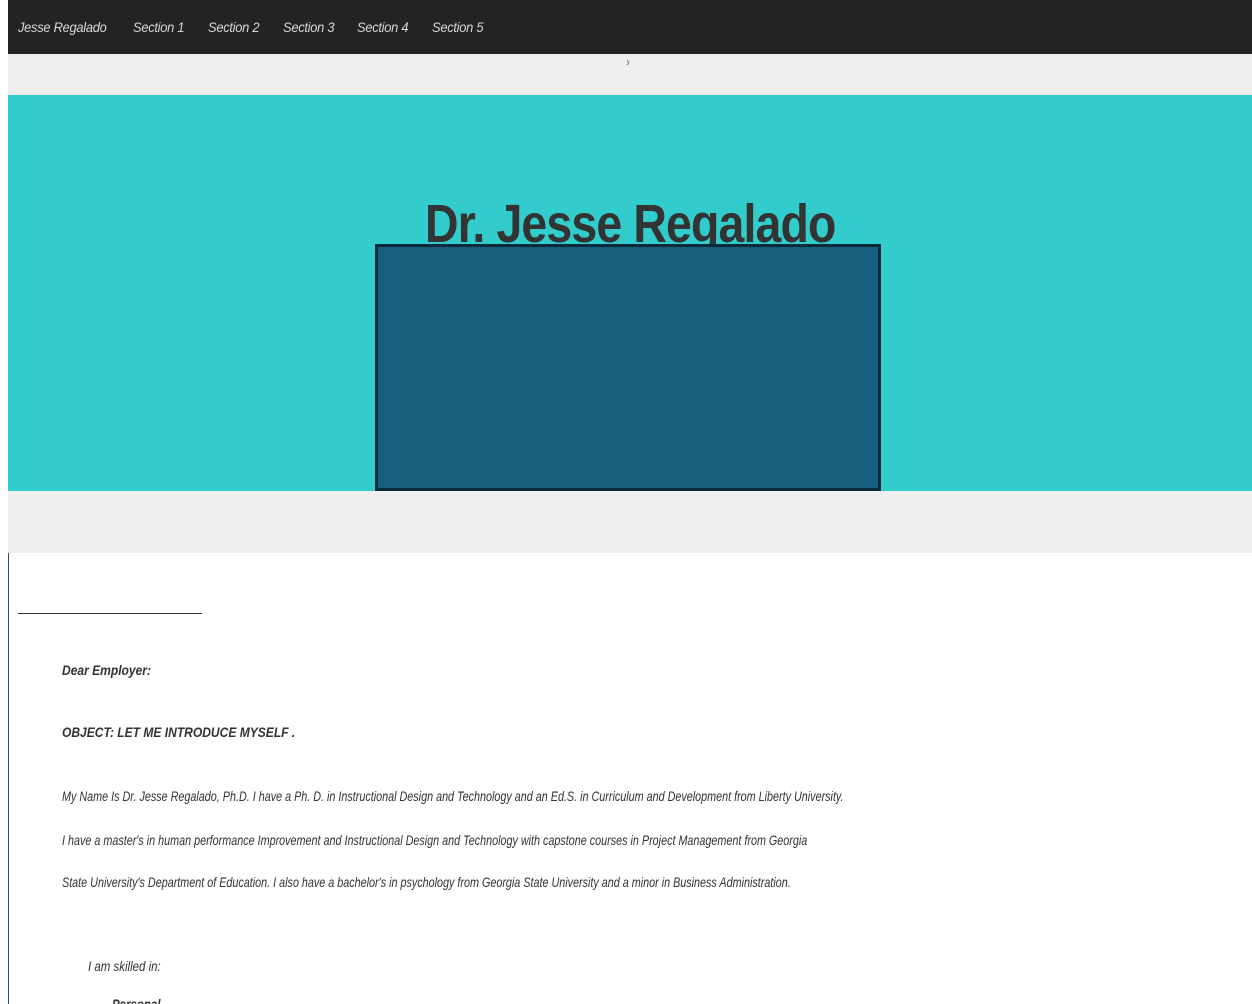  What do you see at coordinates (62, 27) in the screenshot?
I see `nav-brand-link: Jesse Regalado` at bounding box center [62, 27].